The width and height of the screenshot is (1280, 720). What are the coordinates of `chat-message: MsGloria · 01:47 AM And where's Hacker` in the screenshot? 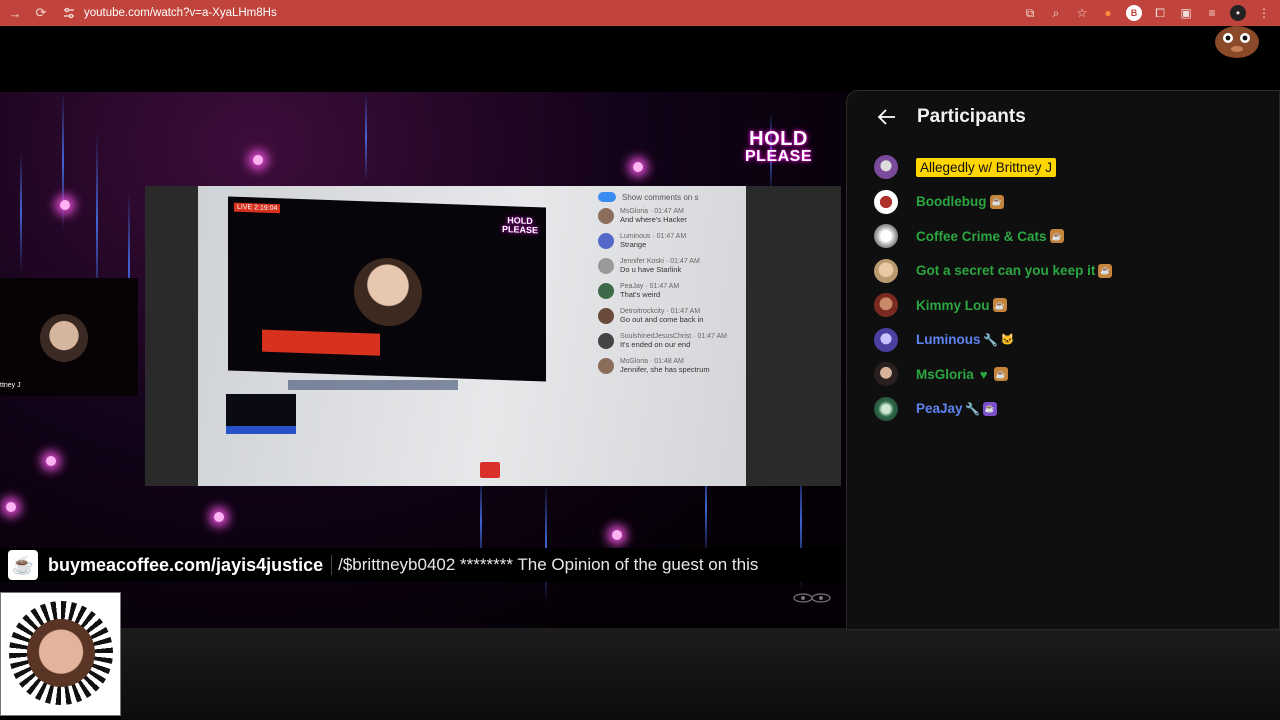 It's located at (672, 216).